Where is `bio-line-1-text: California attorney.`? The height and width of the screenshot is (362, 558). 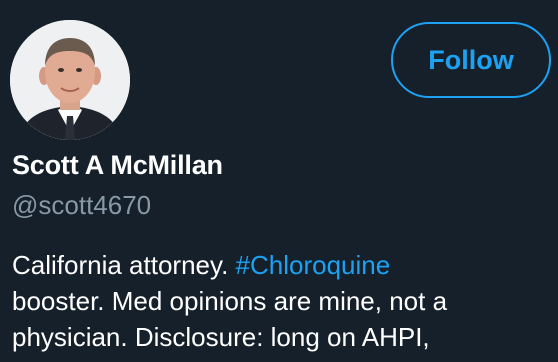 bio-line-1-text: California attorney. is located at coordinates (124, 265).